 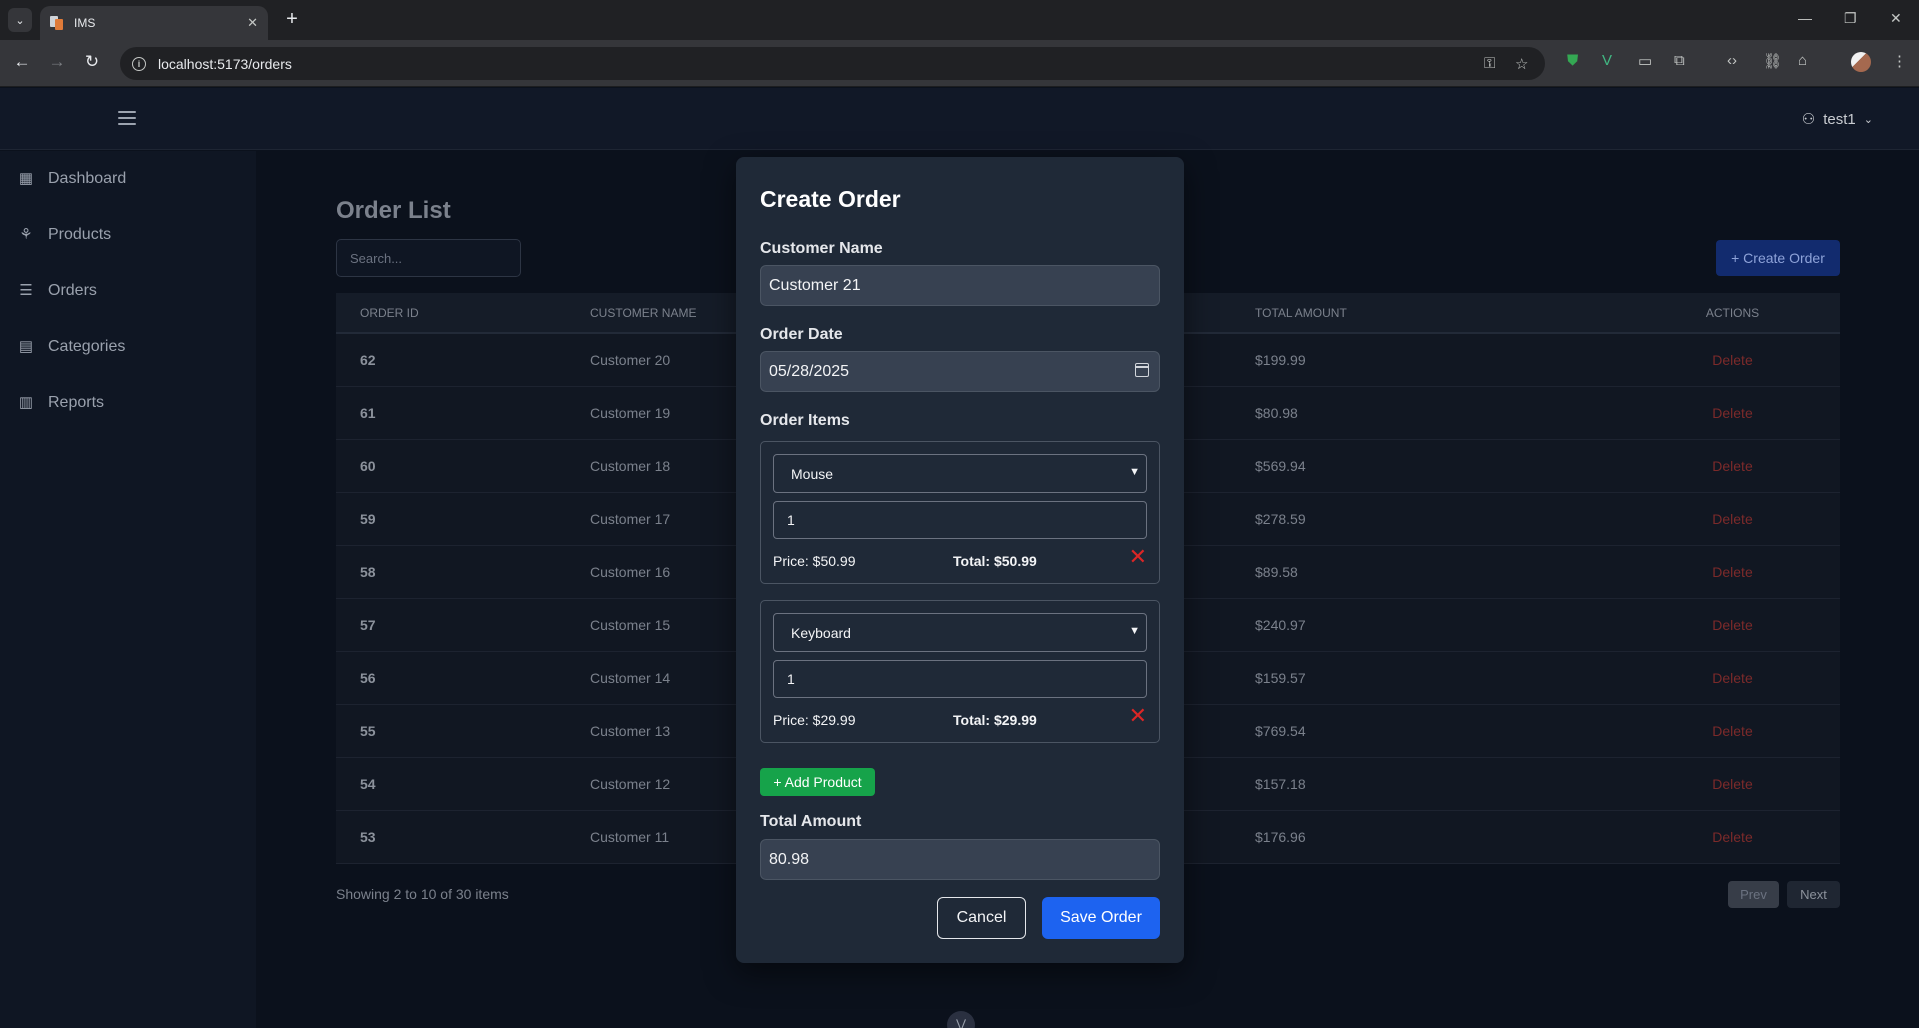 What do you see at coordinates (128, 347) in the screenshot?
I see `sidebar-item-categories: ▤ Categories` at bounding box center [128, 347].